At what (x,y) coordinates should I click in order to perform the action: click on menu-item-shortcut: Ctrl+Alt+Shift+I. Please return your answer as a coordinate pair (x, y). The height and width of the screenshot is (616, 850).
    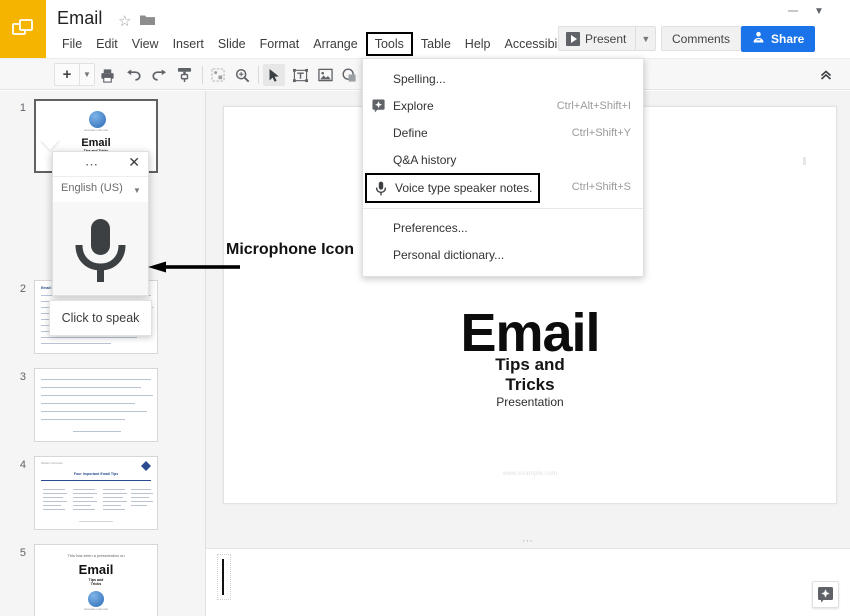
    Looking at the image, I should click on (593, 105).